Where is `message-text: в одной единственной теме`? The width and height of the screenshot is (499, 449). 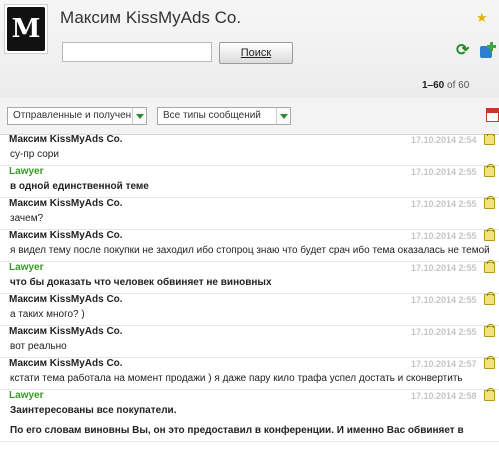 message-text: в одной единственной теме is located at coordinates (79, 186).